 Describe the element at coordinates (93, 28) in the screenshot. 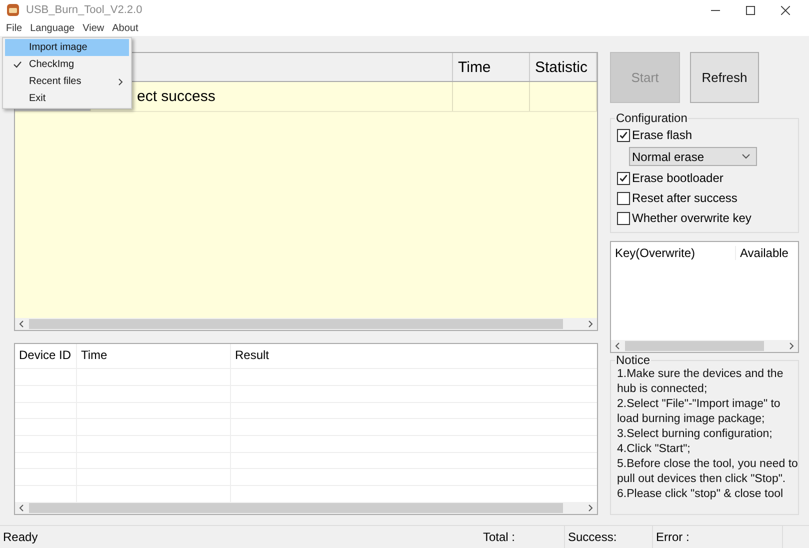

I see `menu-item: View` at that location.